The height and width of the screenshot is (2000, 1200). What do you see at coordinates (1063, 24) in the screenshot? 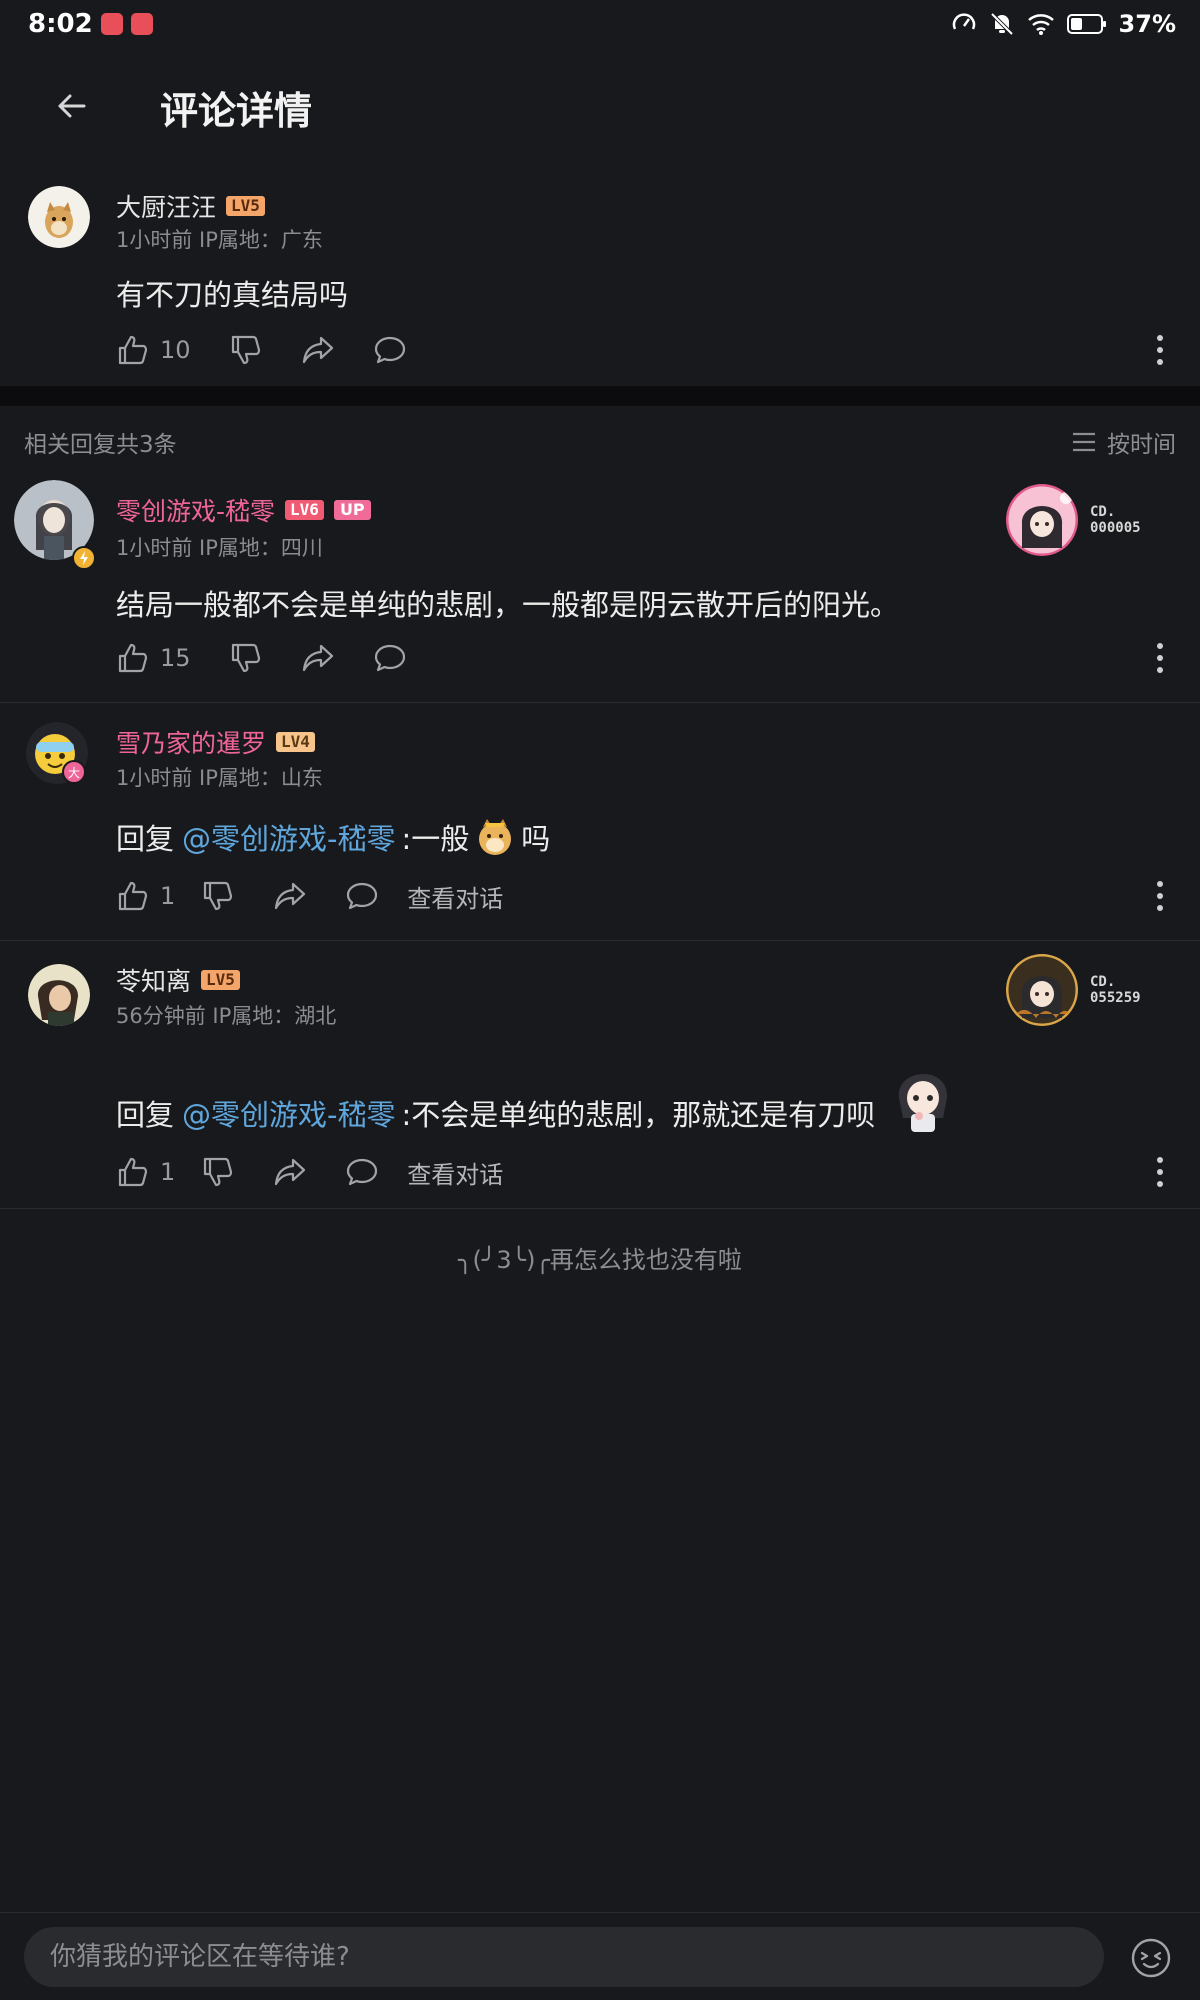
I see `status-right: 37%` at bounding box center [1063, 24].